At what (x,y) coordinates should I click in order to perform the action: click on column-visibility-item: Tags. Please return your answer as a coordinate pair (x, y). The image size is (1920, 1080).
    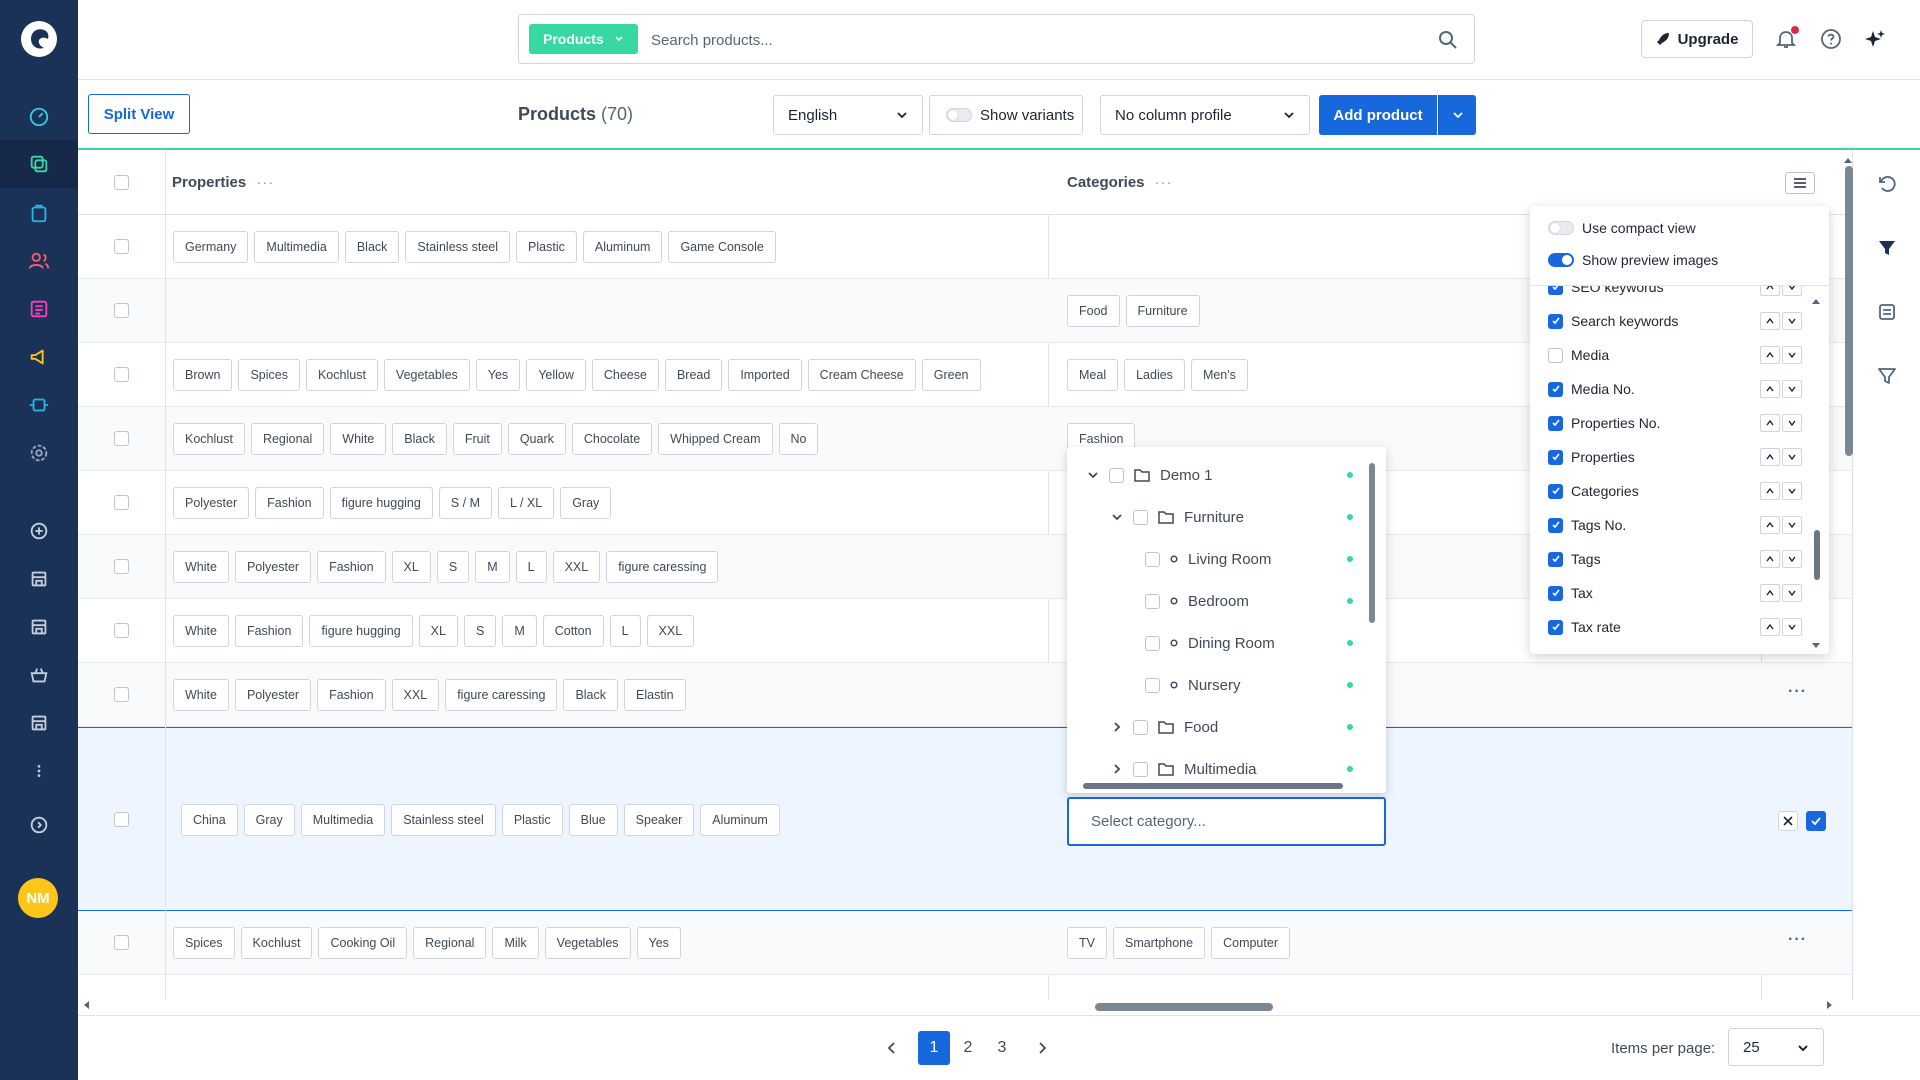
    Looking at the image, I should click on (1678, 559).